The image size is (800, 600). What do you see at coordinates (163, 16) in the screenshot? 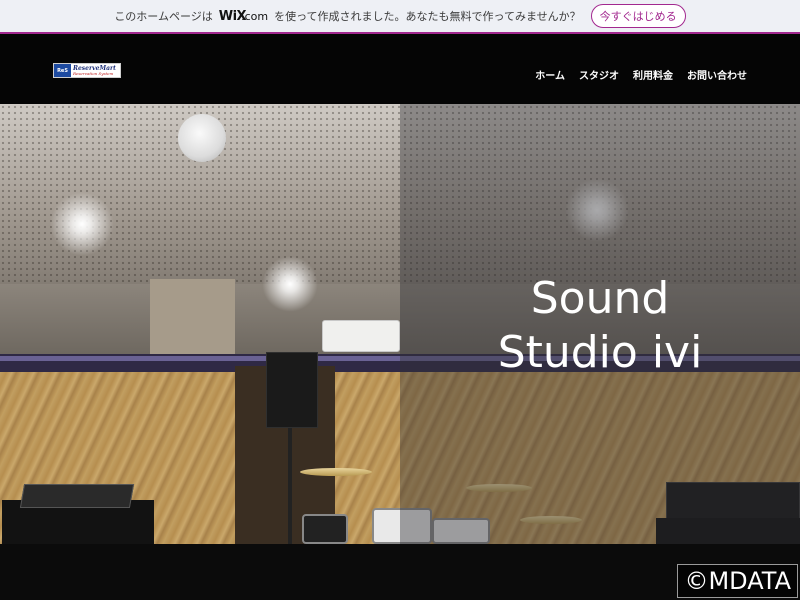
I see `banner-text-before: このホームページは` at bounding box center [163, 16].